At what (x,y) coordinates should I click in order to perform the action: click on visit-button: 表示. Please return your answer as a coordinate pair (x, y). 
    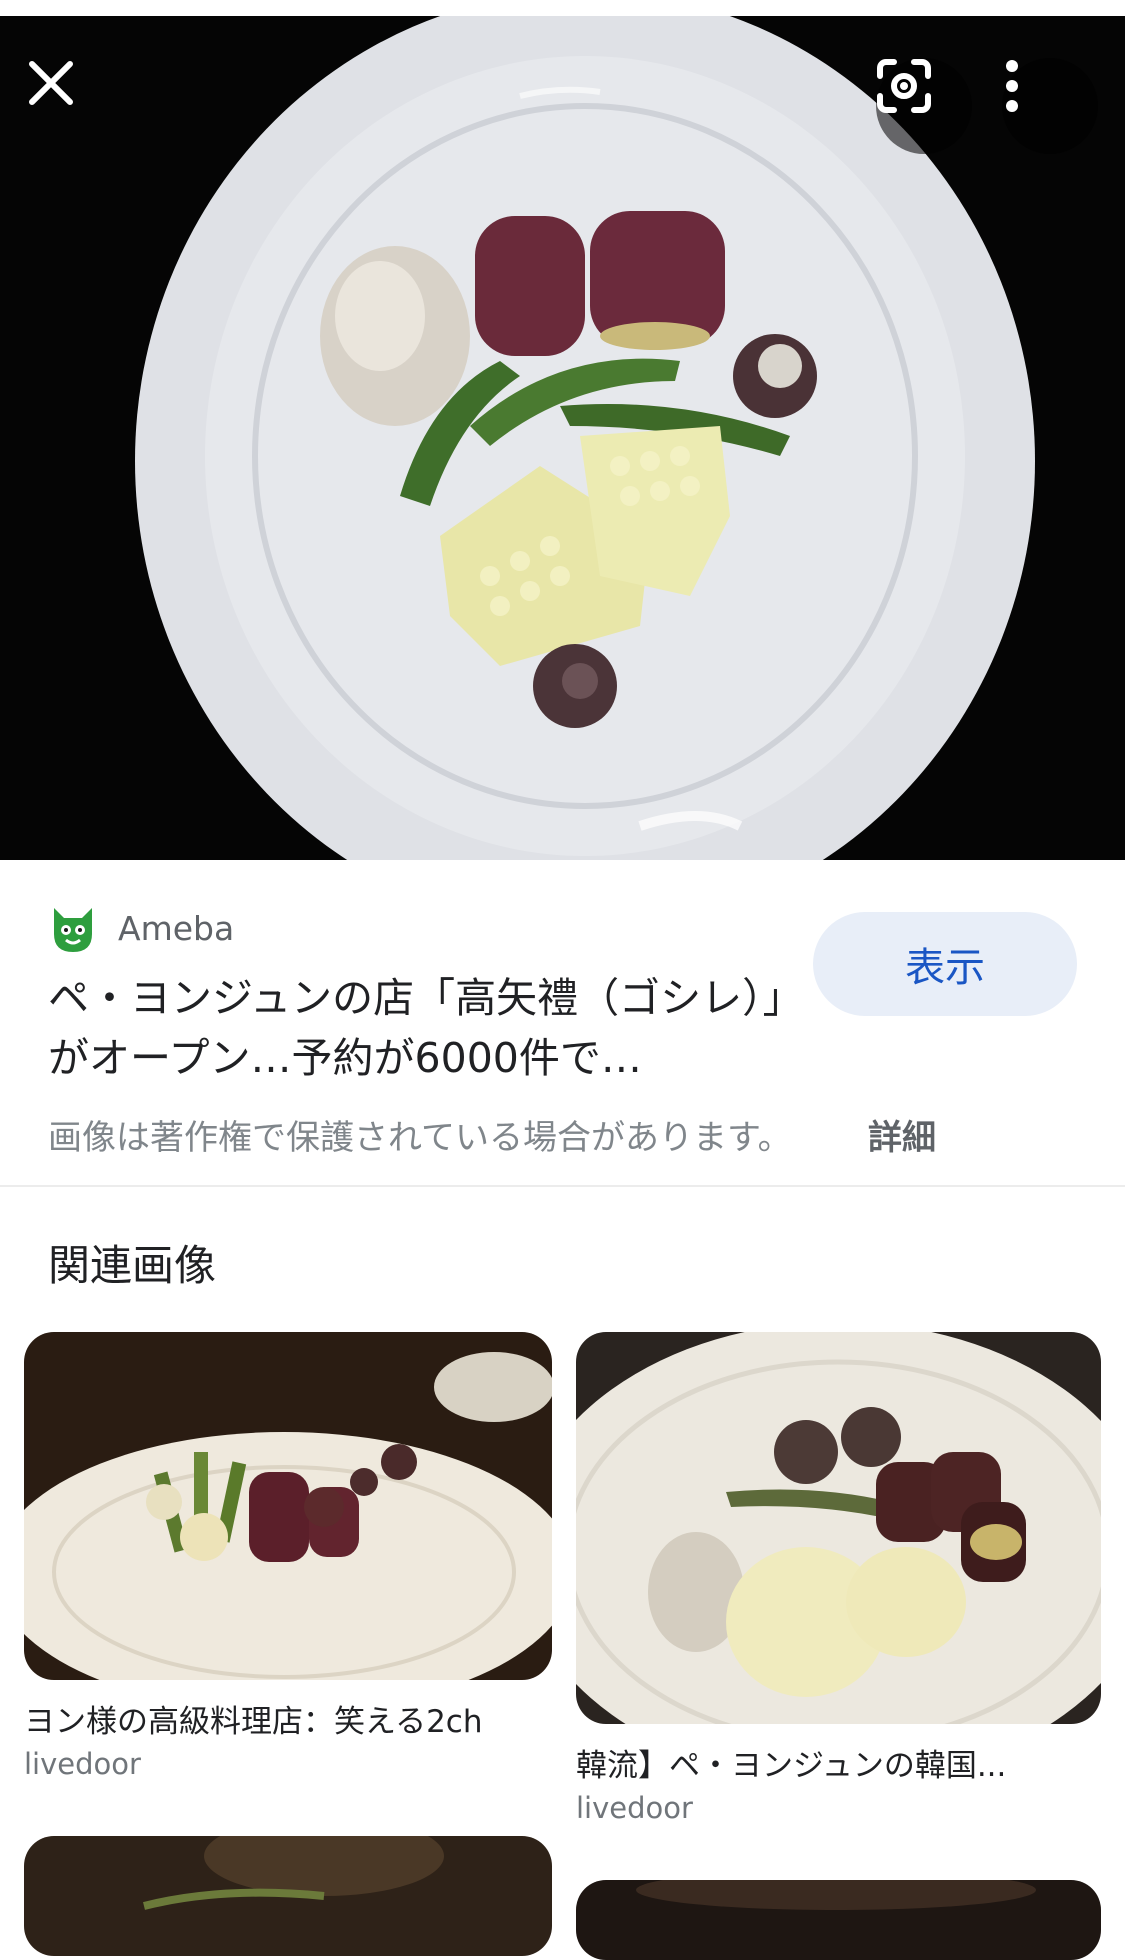
    Looking at the image, I should click on (945, 964).